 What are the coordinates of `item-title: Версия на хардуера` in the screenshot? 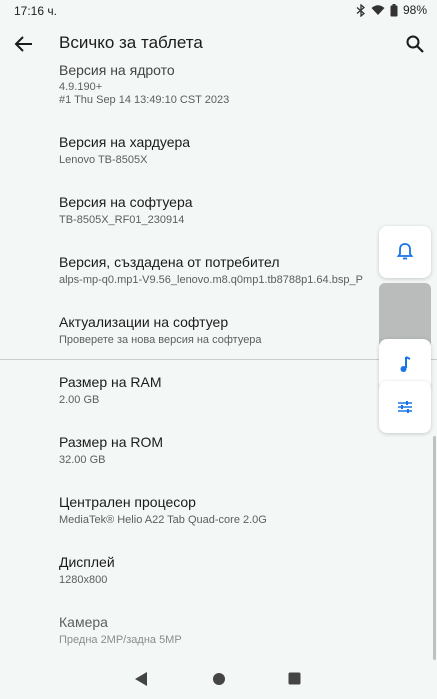 It's located at (125, 142).